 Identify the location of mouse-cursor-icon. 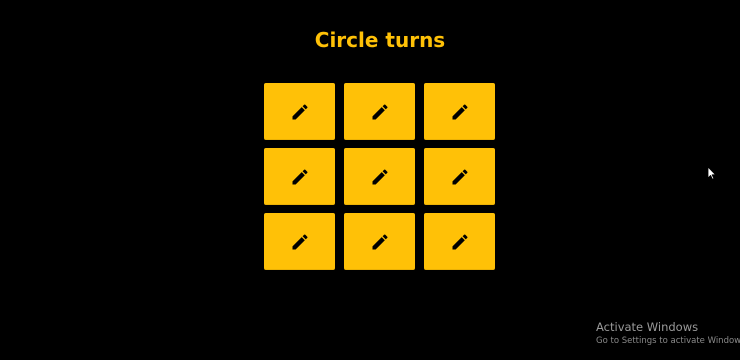
(711, 173).